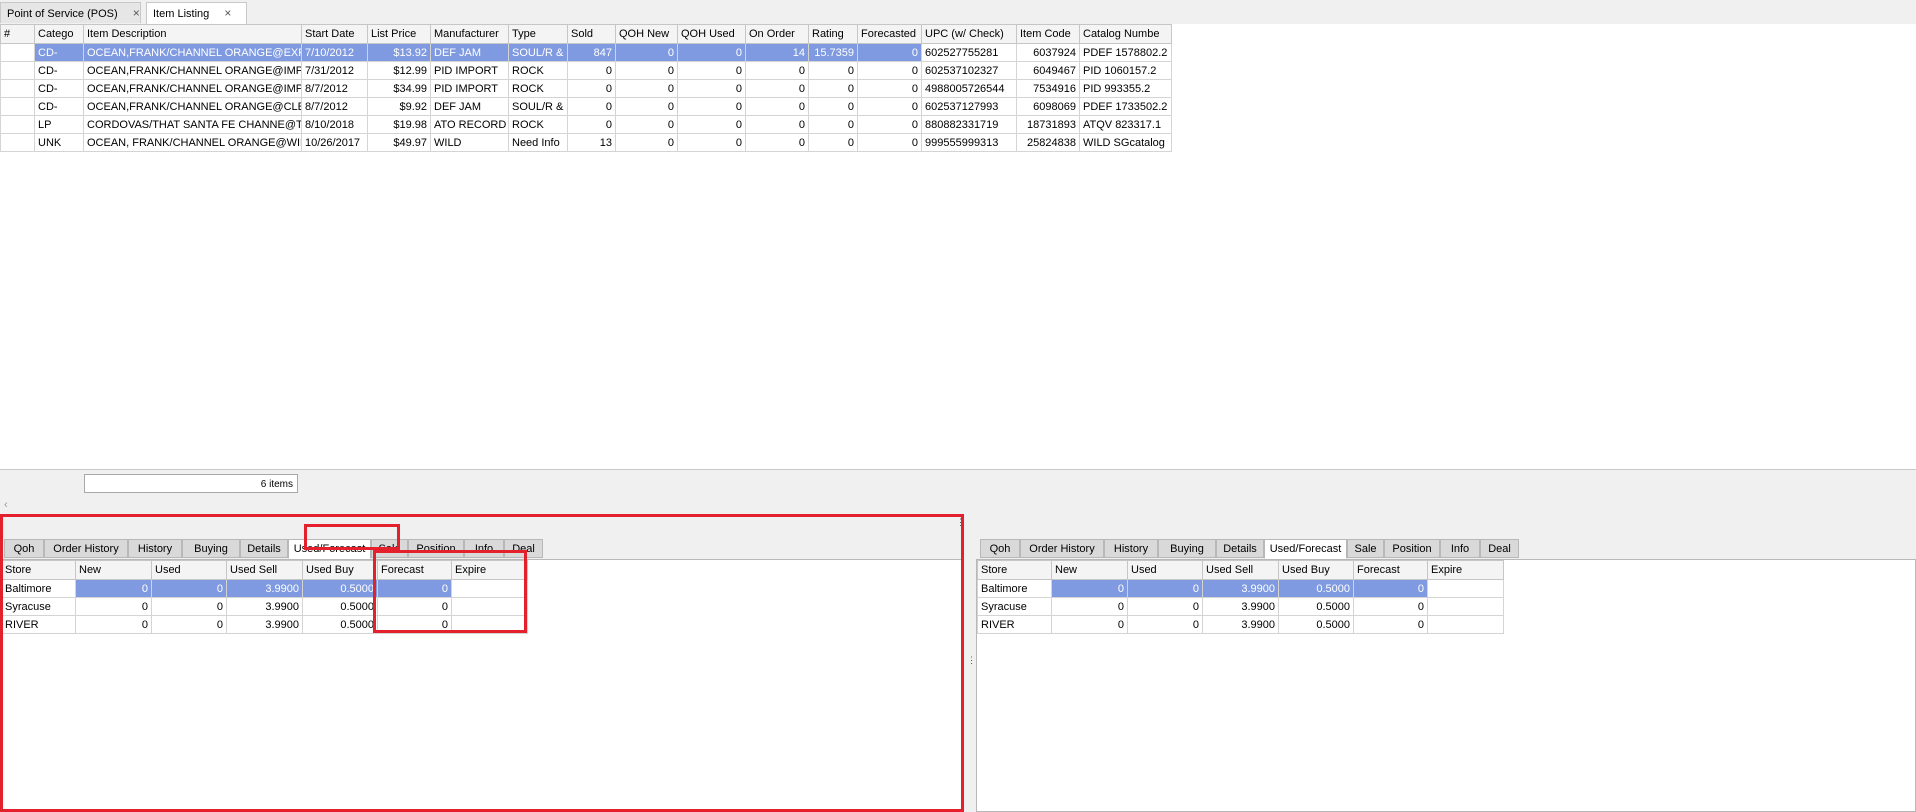 Image resolution: width=1916 pixels, height=812 pixels. Describe the element at coordinates (334, 70) in the screenshot. I see `cell-start-date: 7/31/2012` at that location.